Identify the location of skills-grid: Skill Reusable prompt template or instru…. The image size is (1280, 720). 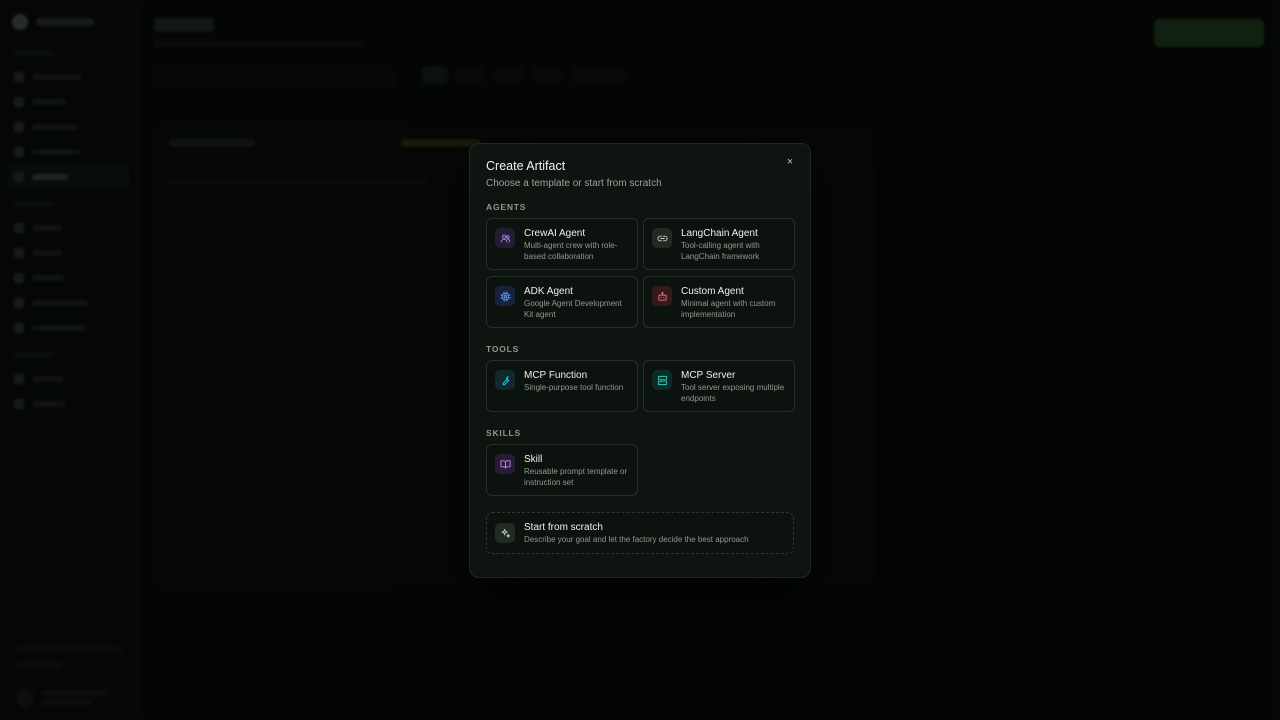
(640, 470).